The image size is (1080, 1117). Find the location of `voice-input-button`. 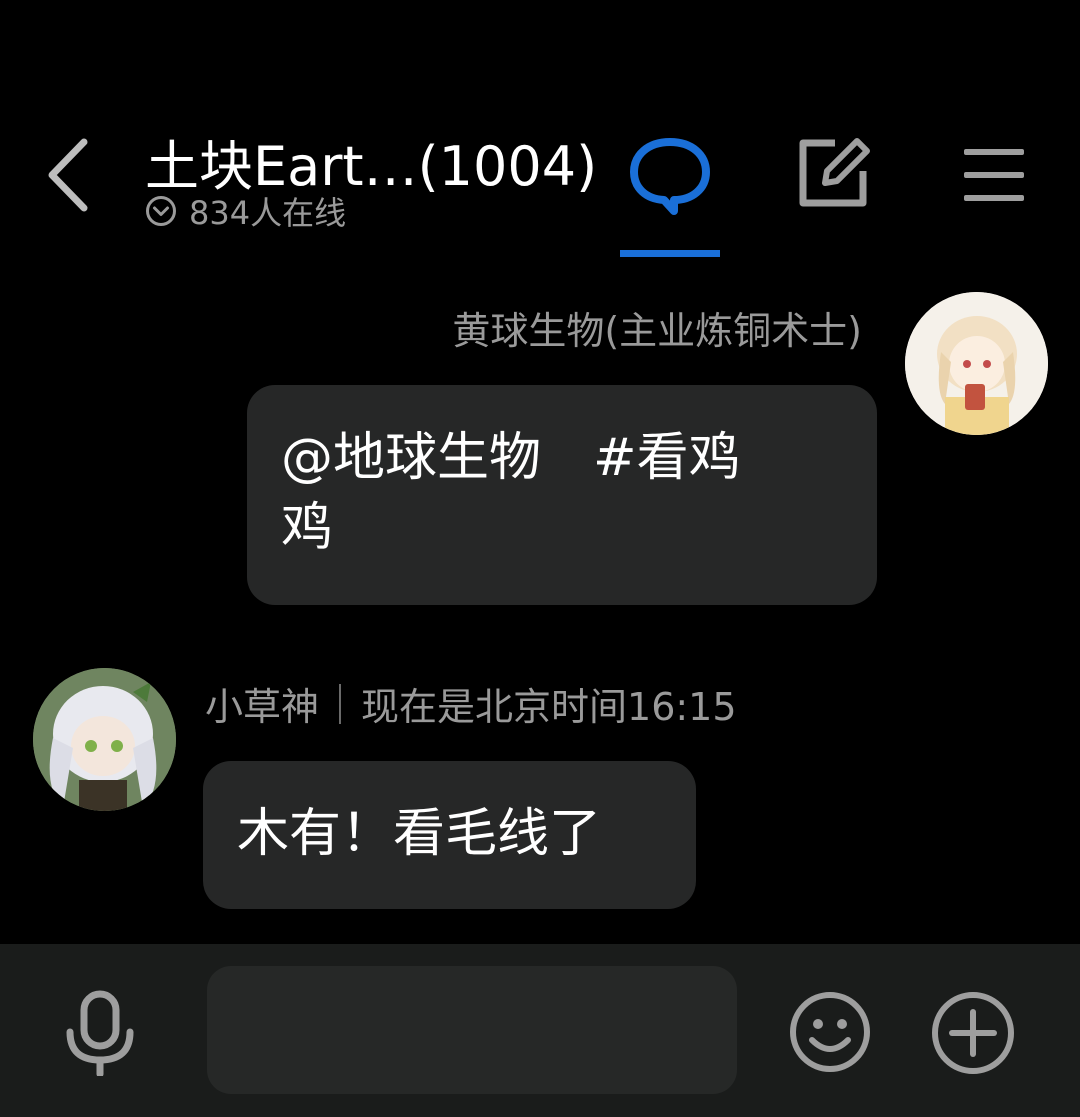

voice-input-button is located at coordinates (100, 1034).